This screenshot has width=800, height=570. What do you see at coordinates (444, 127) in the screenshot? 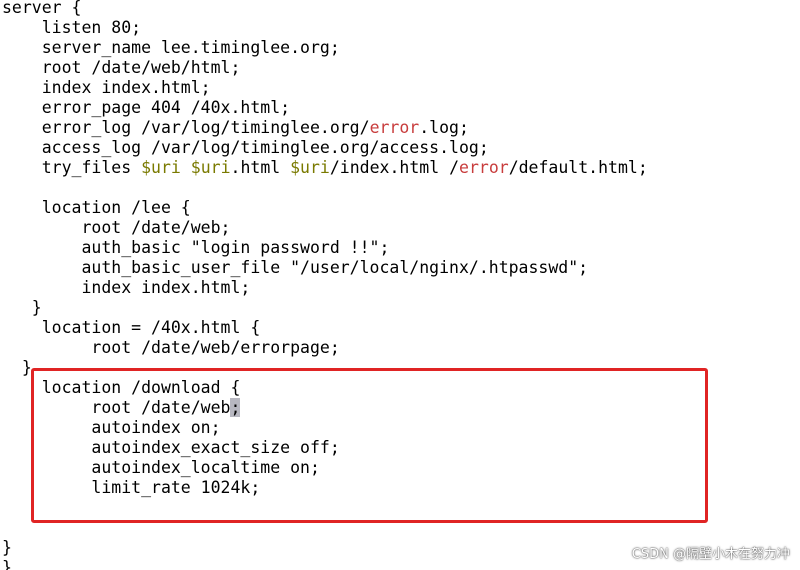
I see `code-token: .log;` at bounding box center [444, 127].